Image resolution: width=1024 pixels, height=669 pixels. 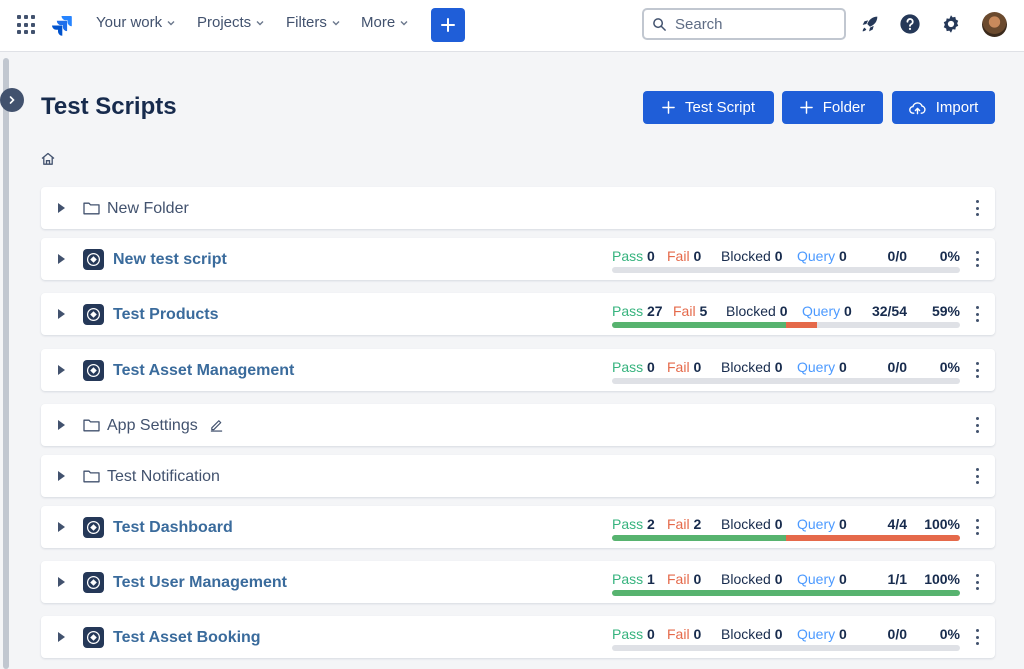 What do you see at coordinates (313, 22) in the screenshot?
I see `nav-filters: Filters` at bounding box center [313, 22].